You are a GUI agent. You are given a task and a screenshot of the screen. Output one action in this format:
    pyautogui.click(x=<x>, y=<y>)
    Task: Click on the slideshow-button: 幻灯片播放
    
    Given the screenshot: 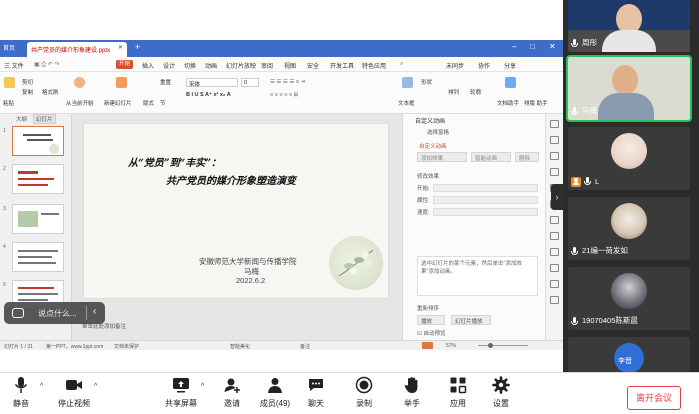 What is the action you would take?
    pyautogui.click(x=471, y=320)
    